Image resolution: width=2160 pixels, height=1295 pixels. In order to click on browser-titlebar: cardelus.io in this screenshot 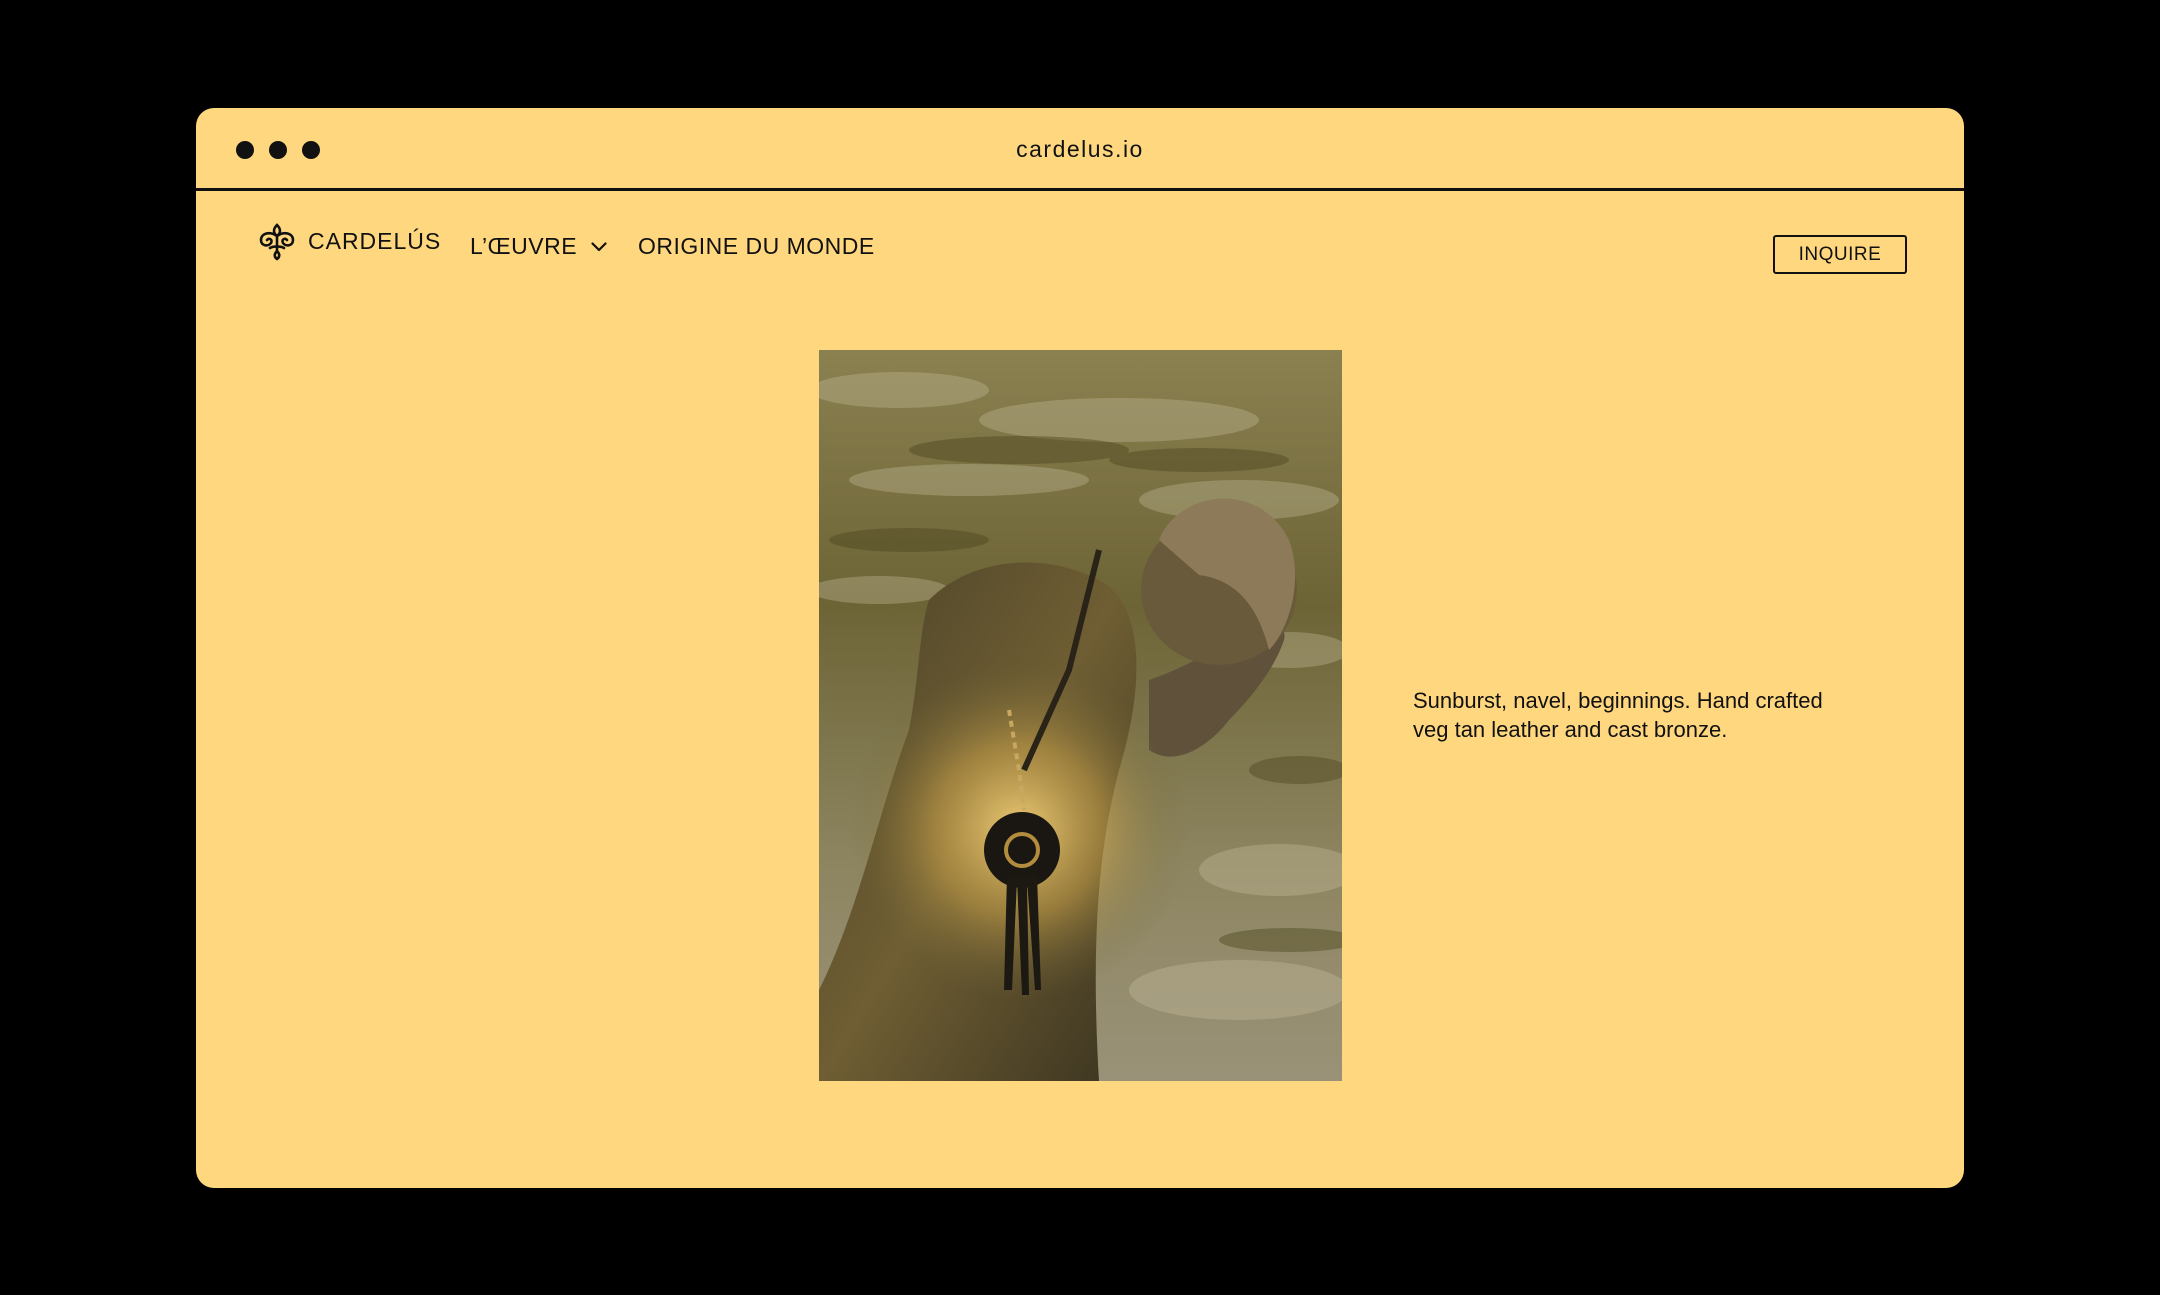, I will do `click(1080, 149)`.